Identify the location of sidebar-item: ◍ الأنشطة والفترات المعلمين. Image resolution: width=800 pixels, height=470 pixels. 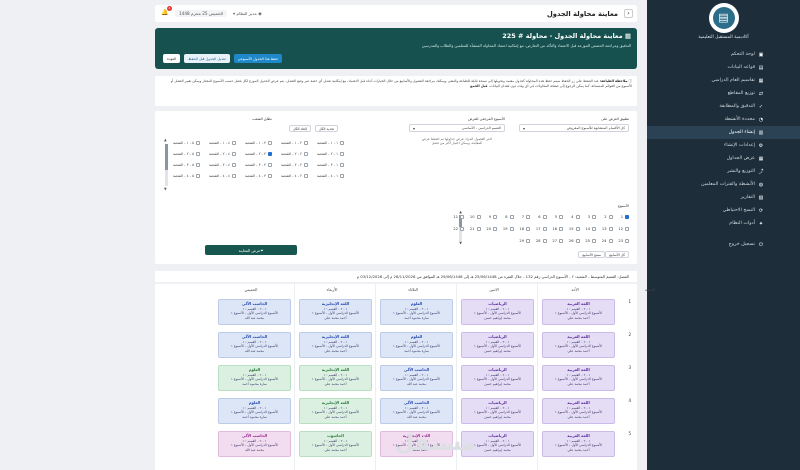
(723, 184).